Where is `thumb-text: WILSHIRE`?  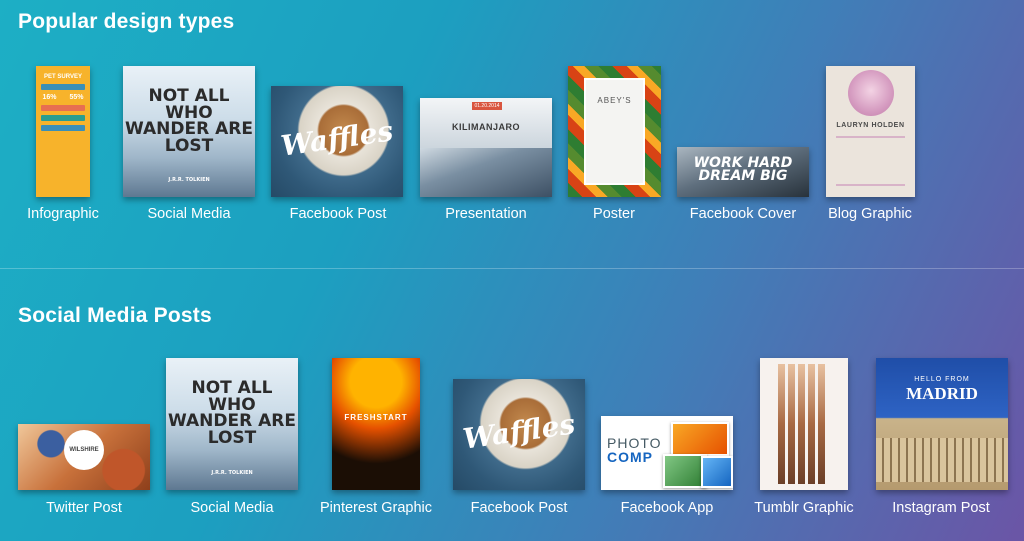
thumb-text: WILSHIRE is located at coordinates (84, 450).